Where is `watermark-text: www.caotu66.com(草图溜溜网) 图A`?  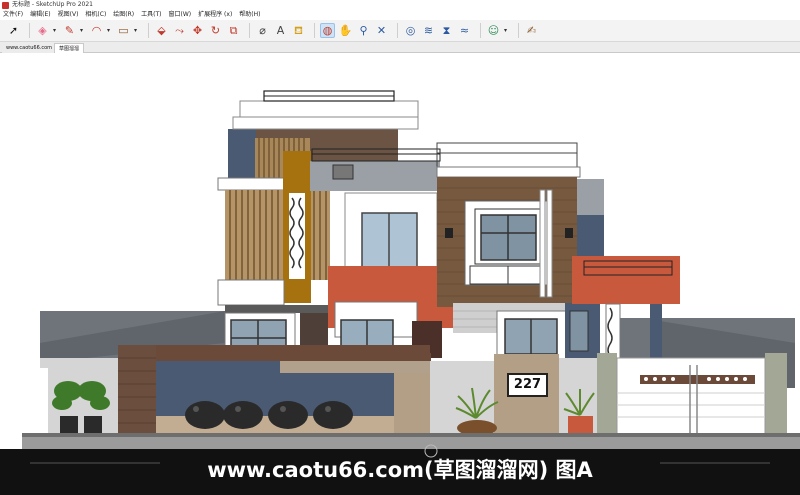 watermark-text: www.caotu66.com(草图溜溜网) 图A is located at coordinates (400, 470).